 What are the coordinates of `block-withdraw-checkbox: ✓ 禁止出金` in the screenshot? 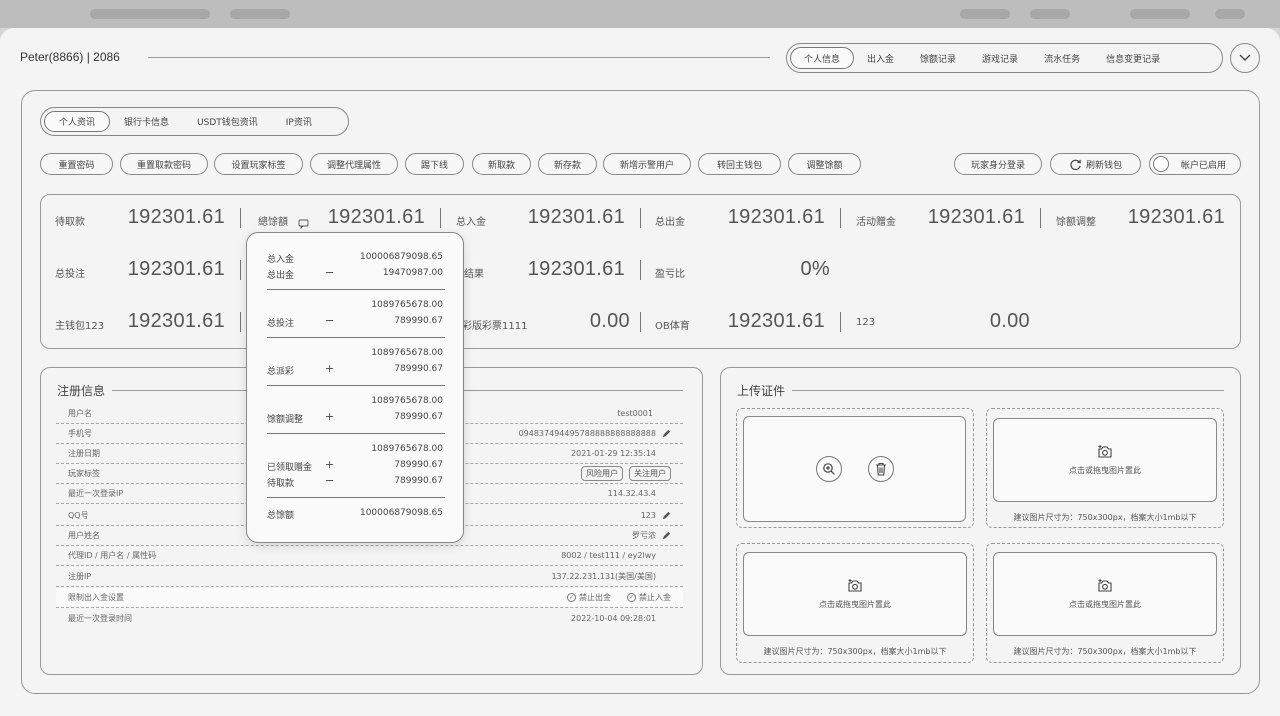 It's located at (589, 597).